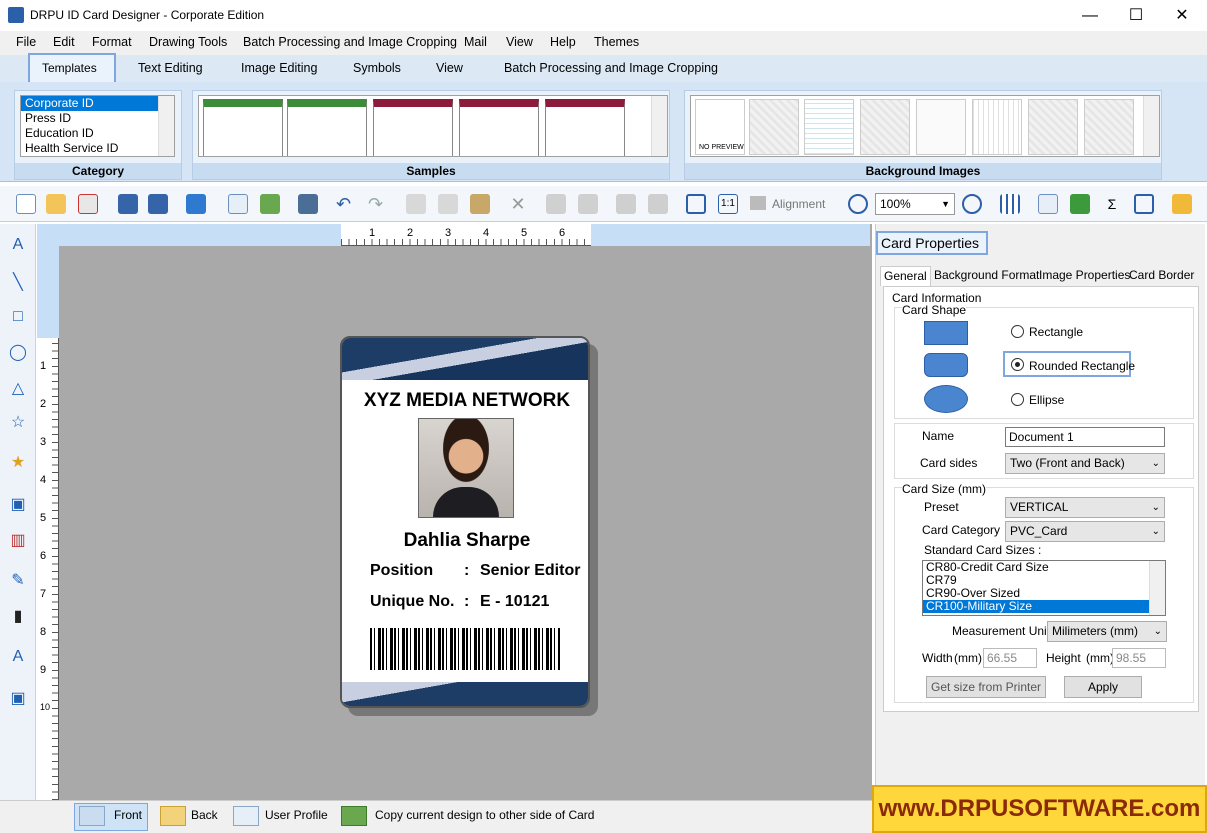 Image resolution: width=1207 pixels, height=833 pixels. I want to click on samples-gallery, so click(433, 126).